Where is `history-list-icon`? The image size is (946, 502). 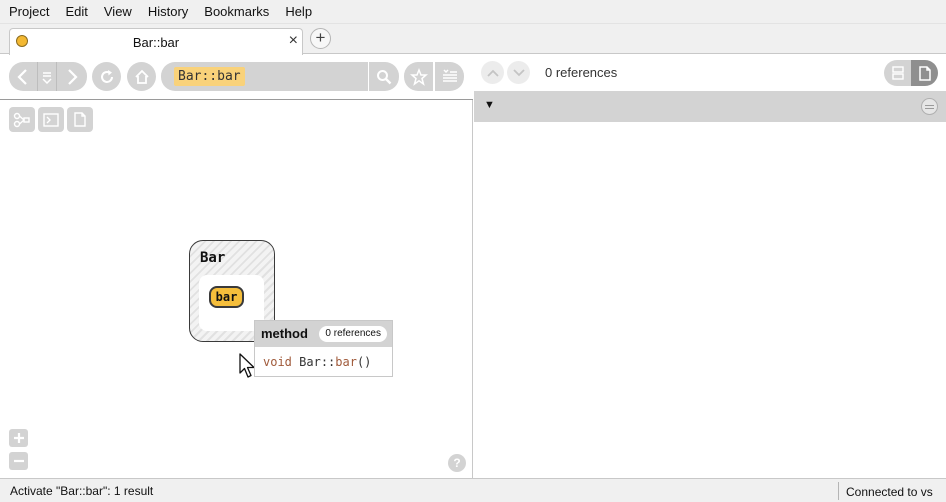 history-list-icon is located at coordinates (47, 77).